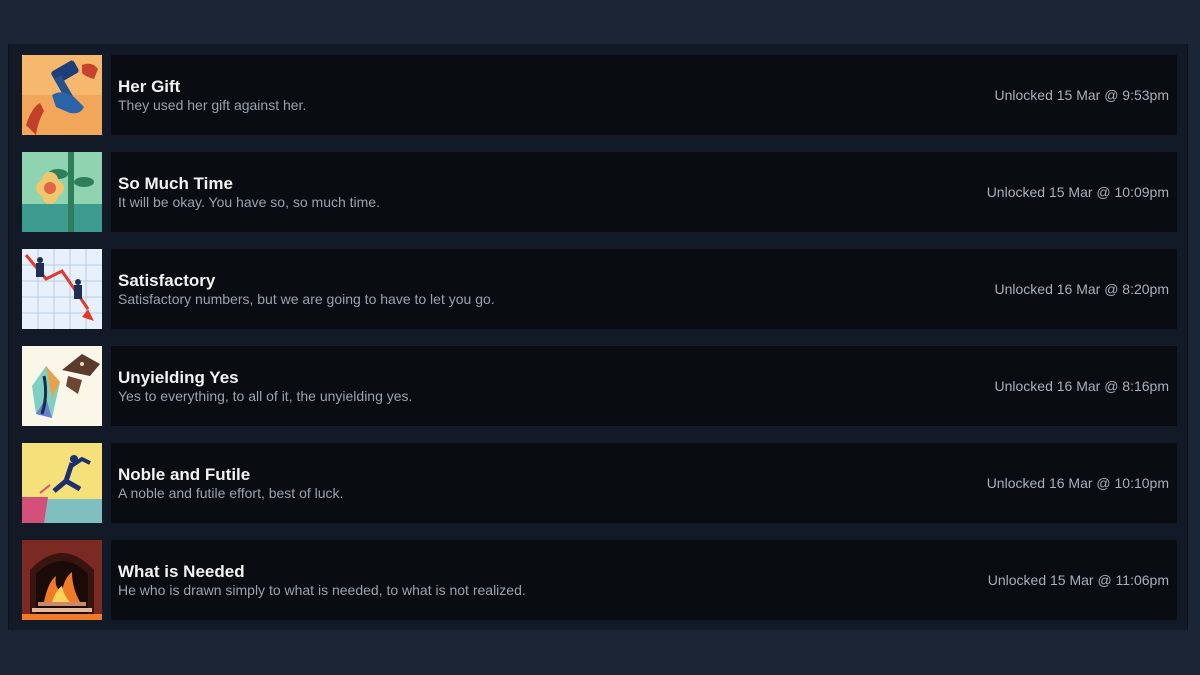 The image size is (1200, 675). I want to click on unlock-timestamp: Unlocked 15 Mar @ 11:06pm, so click(1078, 580).